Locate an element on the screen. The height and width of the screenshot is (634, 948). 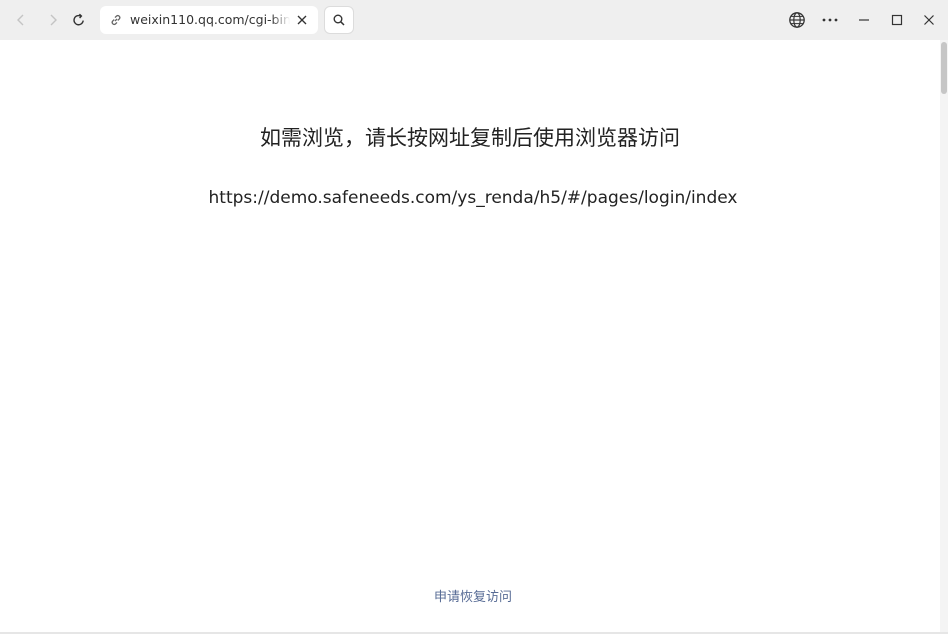
scrollbar-thumb is located at coordinates (944, 68).